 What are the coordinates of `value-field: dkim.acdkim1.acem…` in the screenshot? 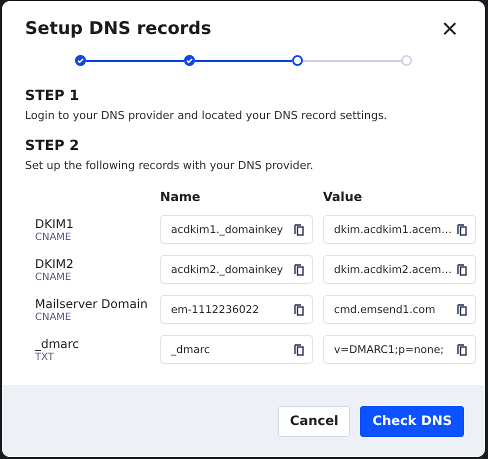 It's located at (399, 229).